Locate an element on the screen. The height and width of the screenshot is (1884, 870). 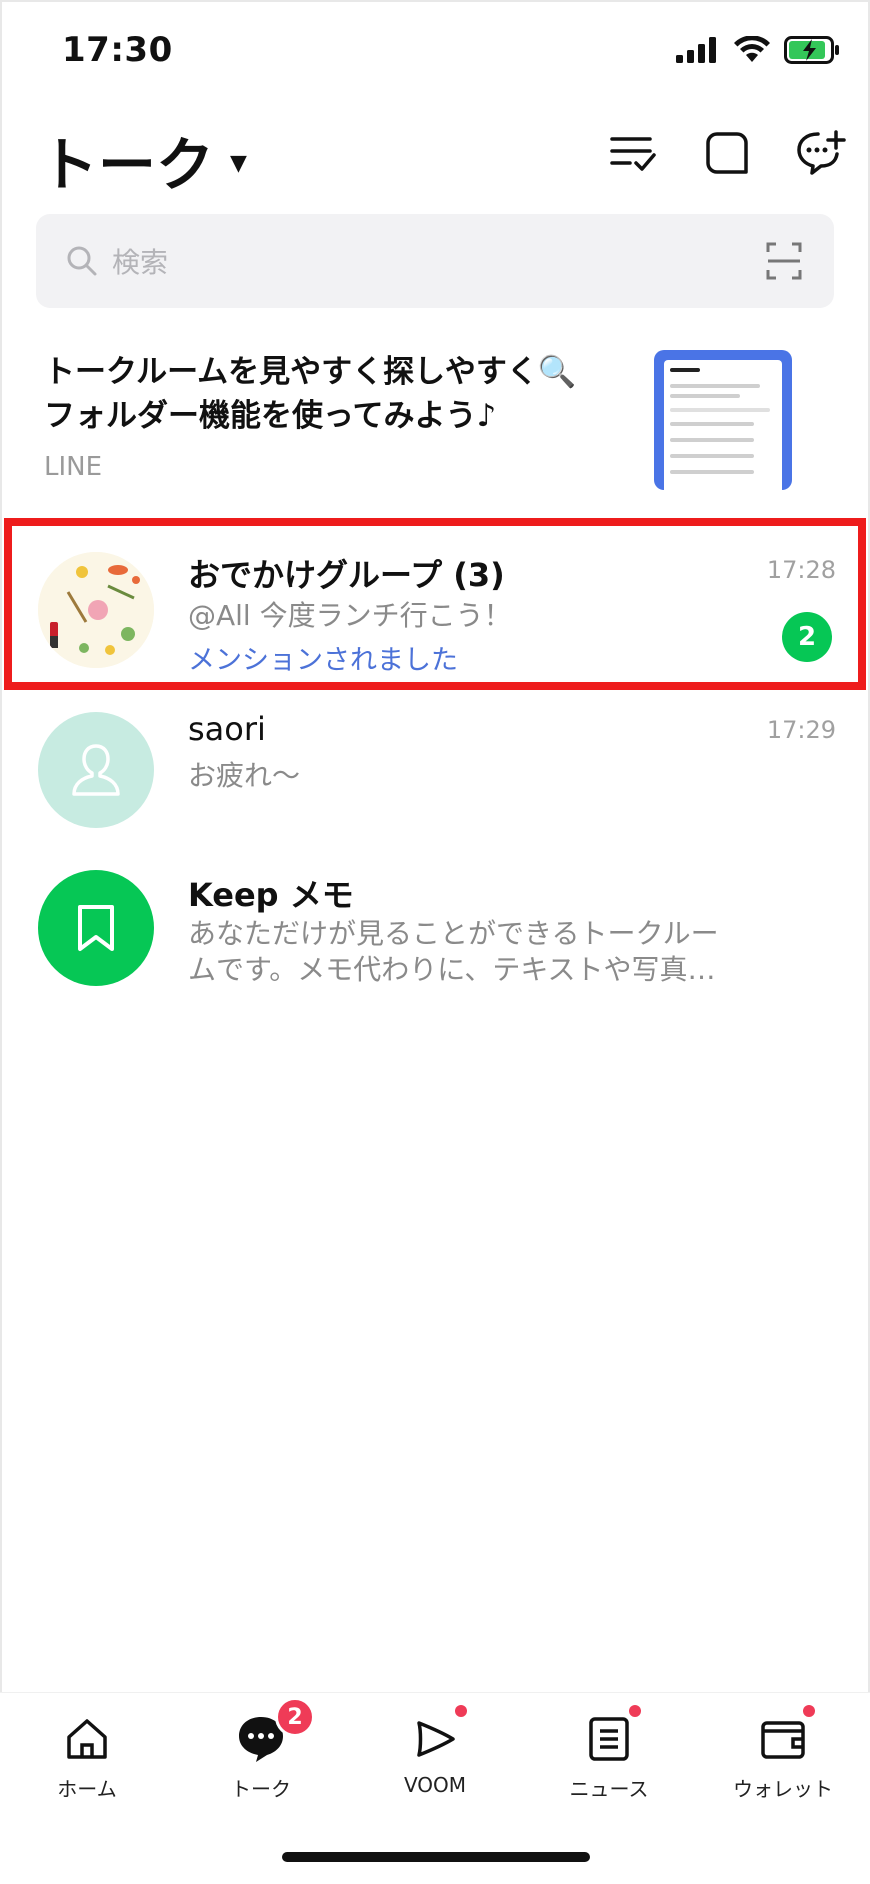
voom-new-dot is located at coordinates (461, 1711).